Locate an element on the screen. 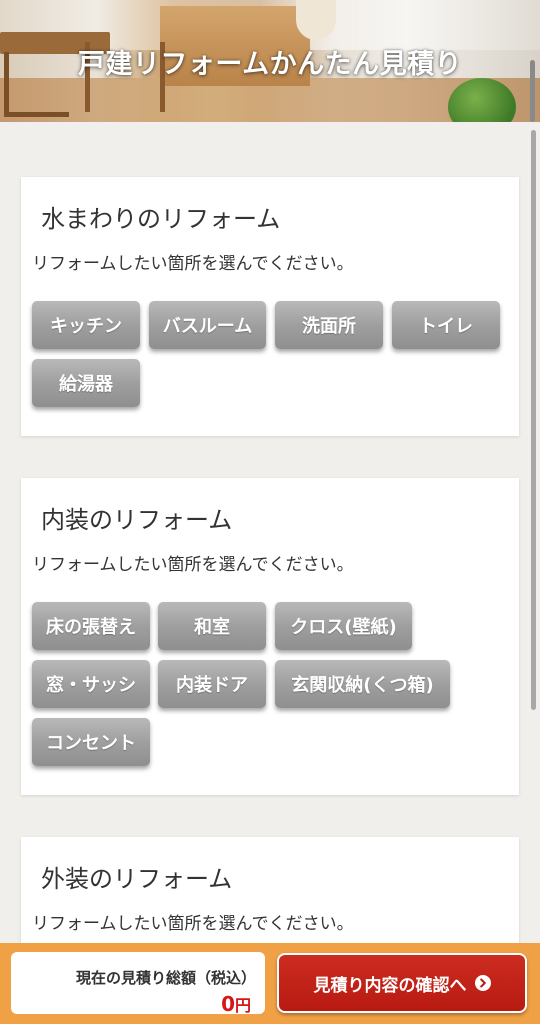 This screenshot has height=1024, width=540. option-button-toilet: トイレ is located at coordinates (446, 325).